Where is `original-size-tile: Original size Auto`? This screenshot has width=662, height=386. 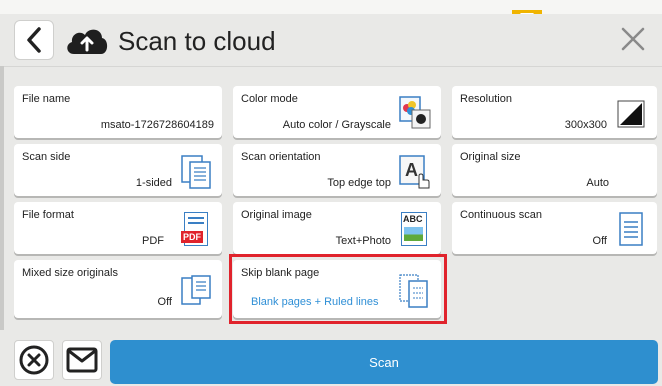
original-size-tile: Original size Auto is located at coordinates (554, 170).